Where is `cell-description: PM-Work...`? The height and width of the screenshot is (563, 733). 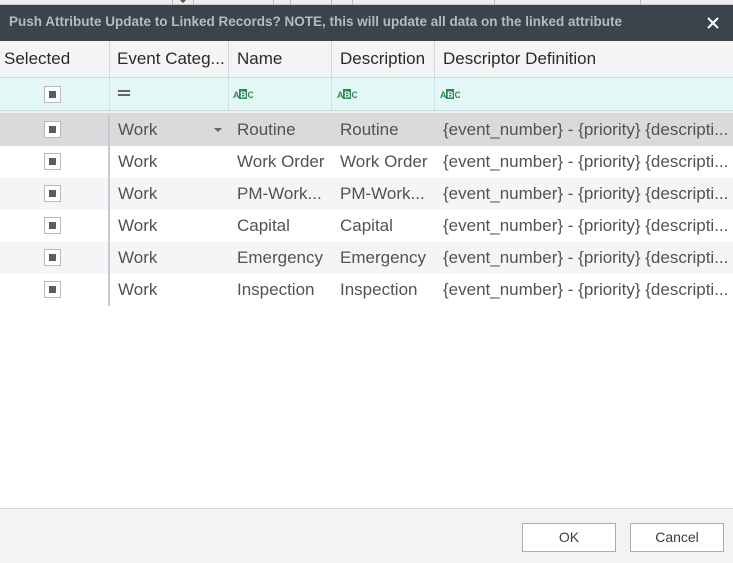
cell-description: PM-Work... is located at coordinates (383, 194).